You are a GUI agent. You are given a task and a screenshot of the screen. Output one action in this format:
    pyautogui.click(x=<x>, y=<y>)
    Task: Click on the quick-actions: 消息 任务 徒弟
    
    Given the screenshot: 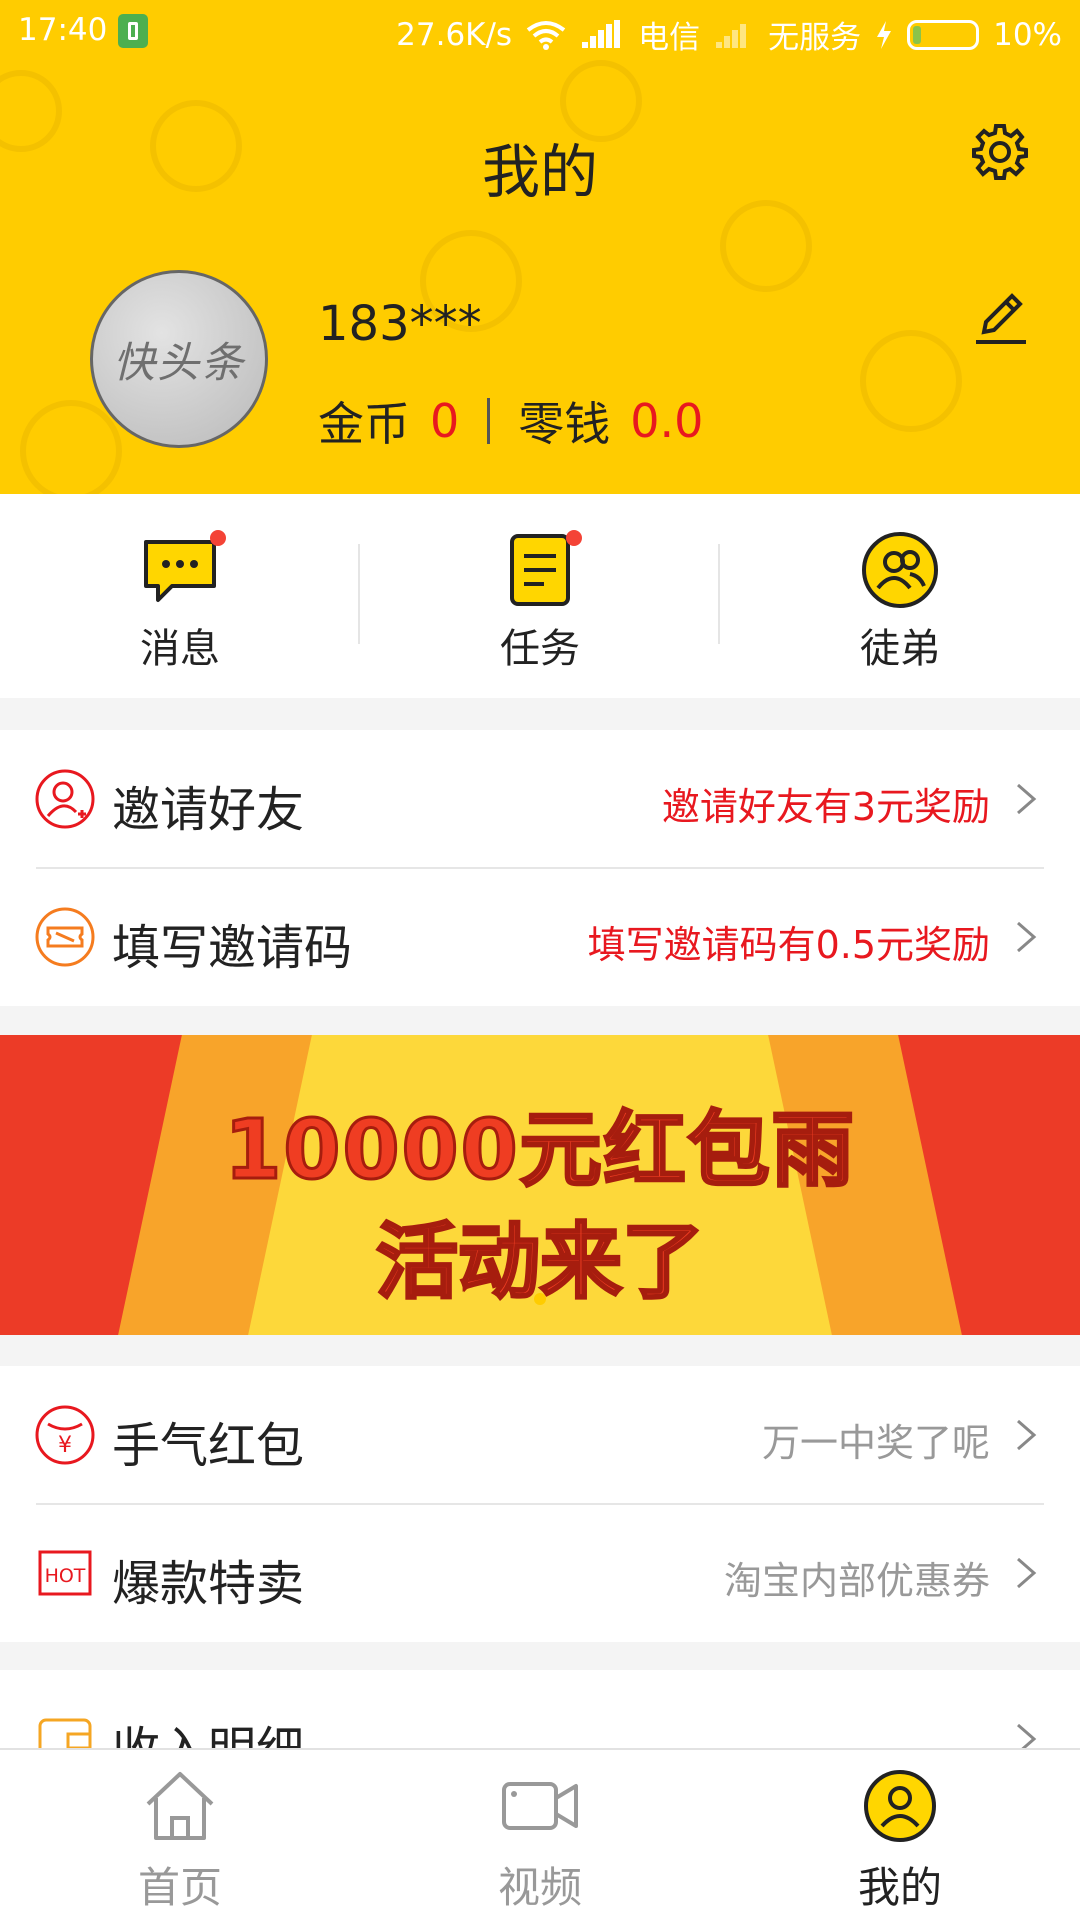 What is the action you would take?
    pyautogui.click(x=540, y=596)
    